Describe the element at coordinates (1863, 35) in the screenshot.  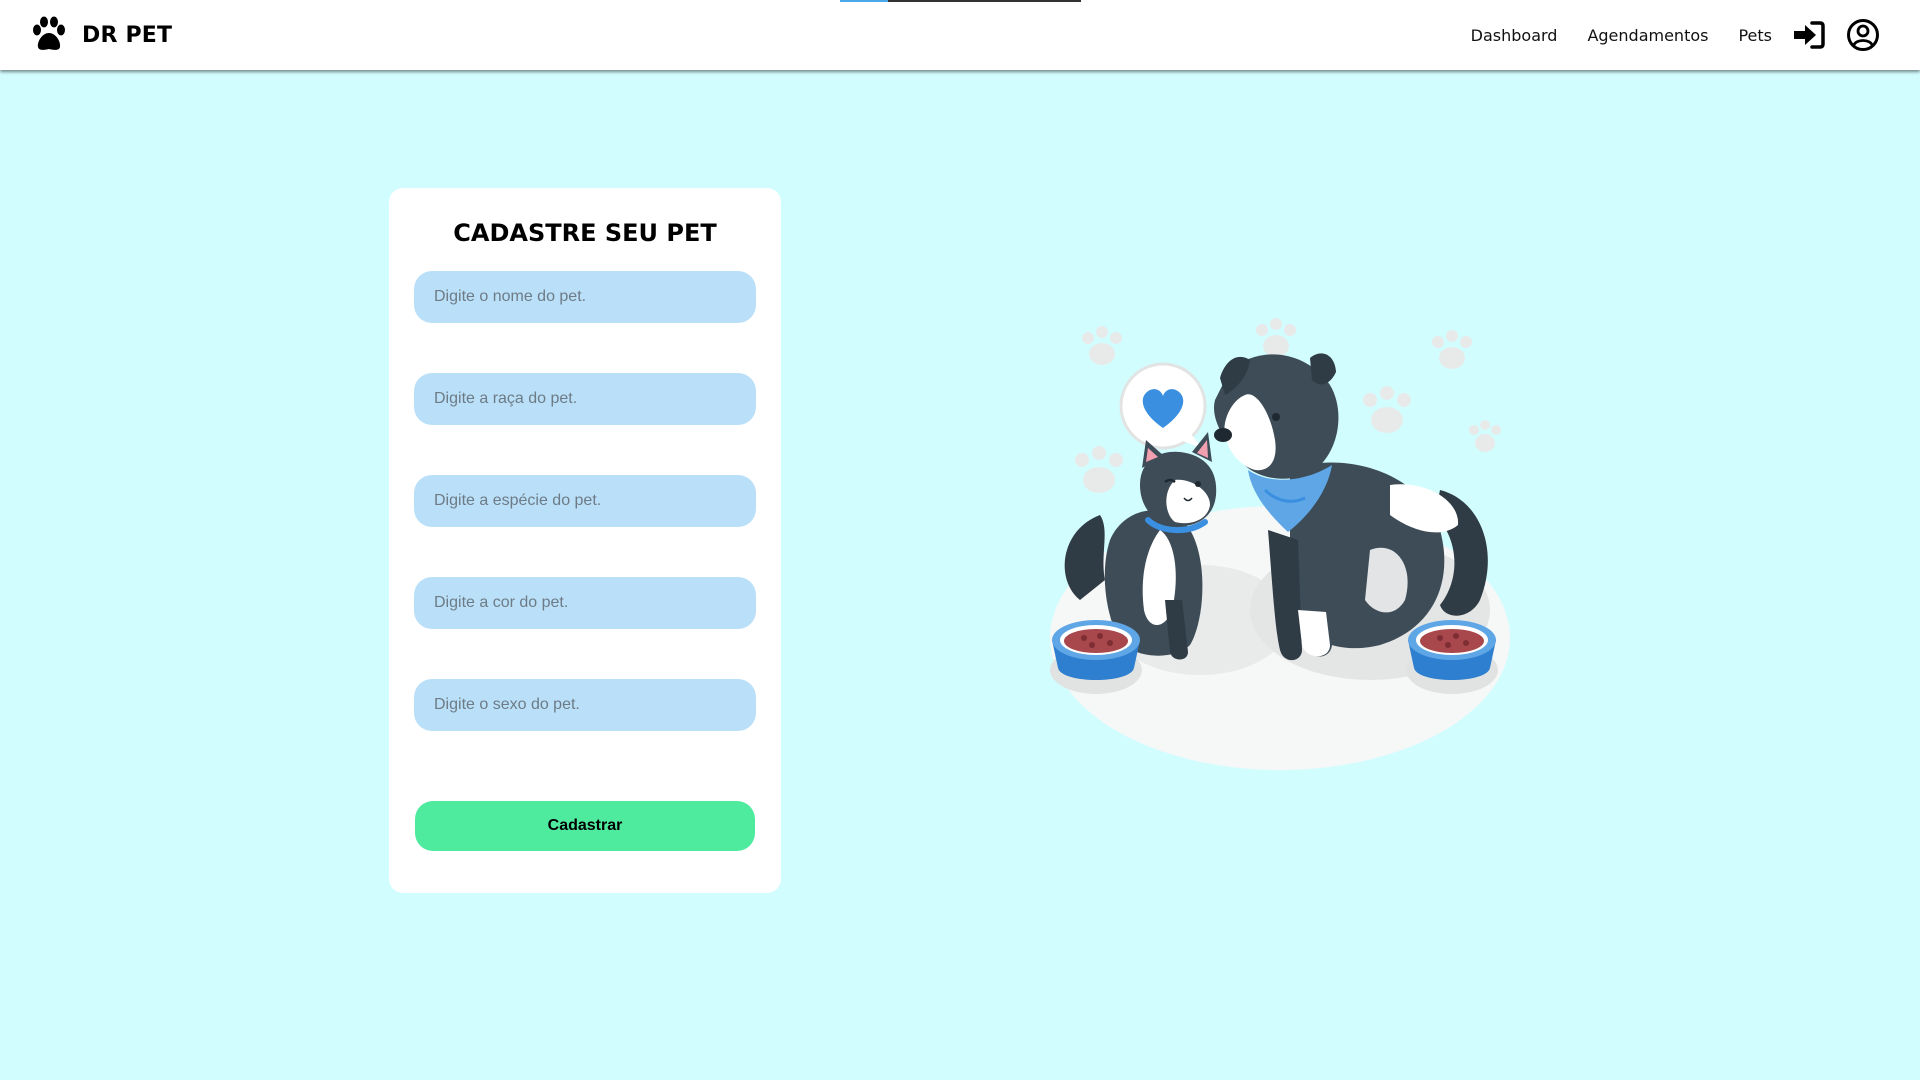
I see `user-circle-icon` at that location.